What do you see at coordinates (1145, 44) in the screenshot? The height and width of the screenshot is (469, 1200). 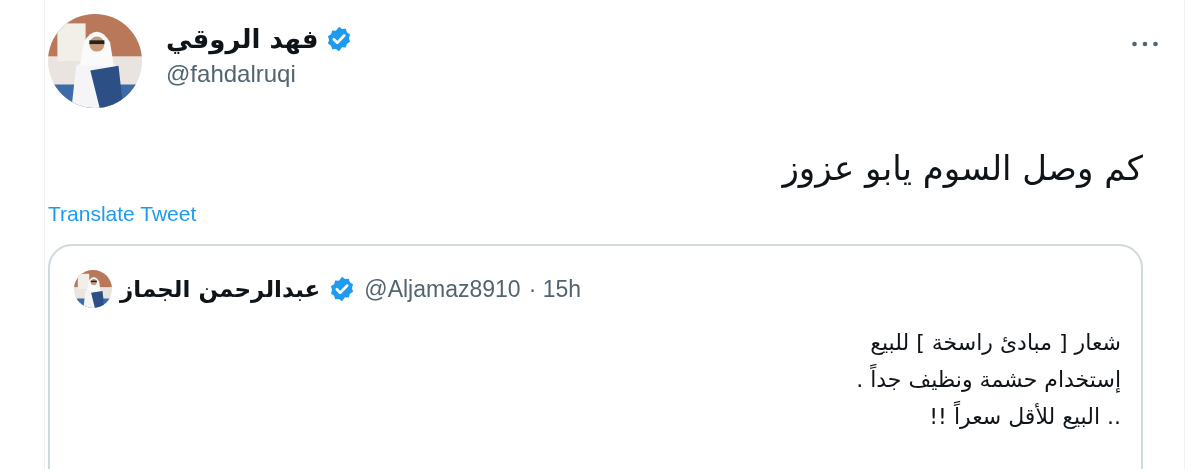 I see `more-options-icon` at bounding box center [1145, 44].